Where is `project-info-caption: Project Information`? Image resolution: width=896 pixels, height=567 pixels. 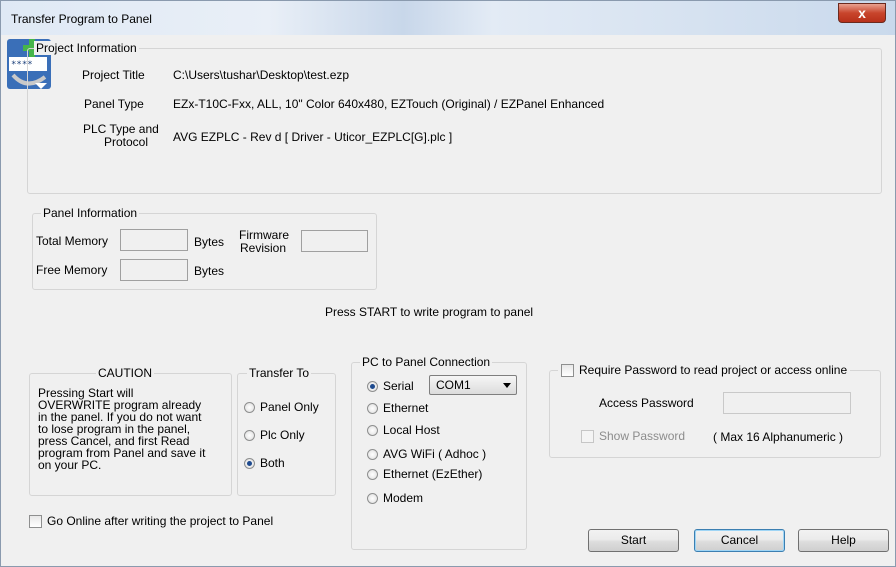 project-info-caption: Project Information is located at coordinates (86, 48).